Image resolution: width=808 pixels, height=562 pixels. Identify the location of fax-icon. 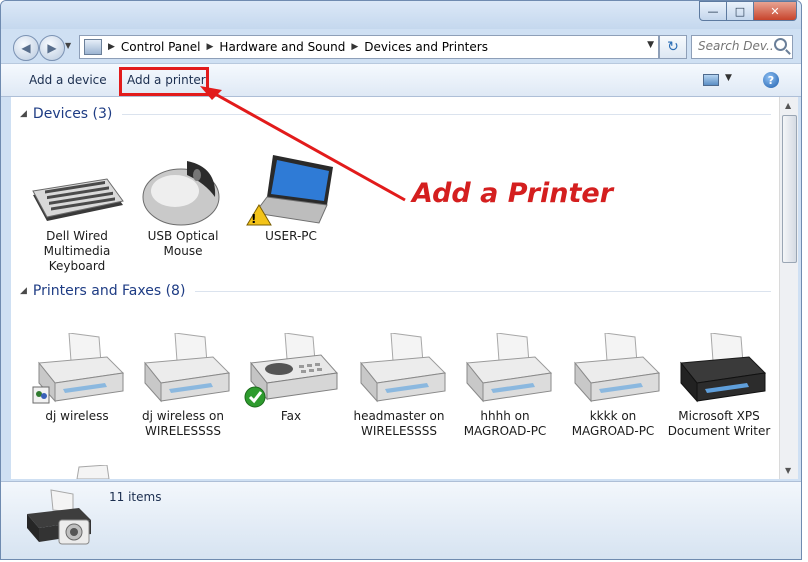
(291, 370).